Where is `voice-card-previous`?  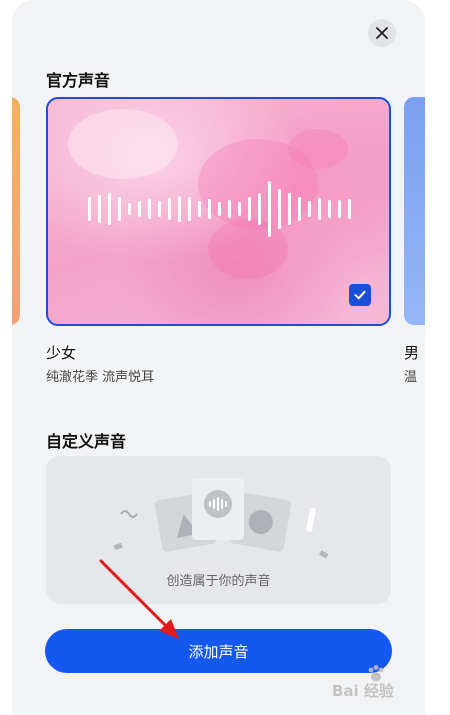
voice-card-previous is located at coordinates (16, 211).